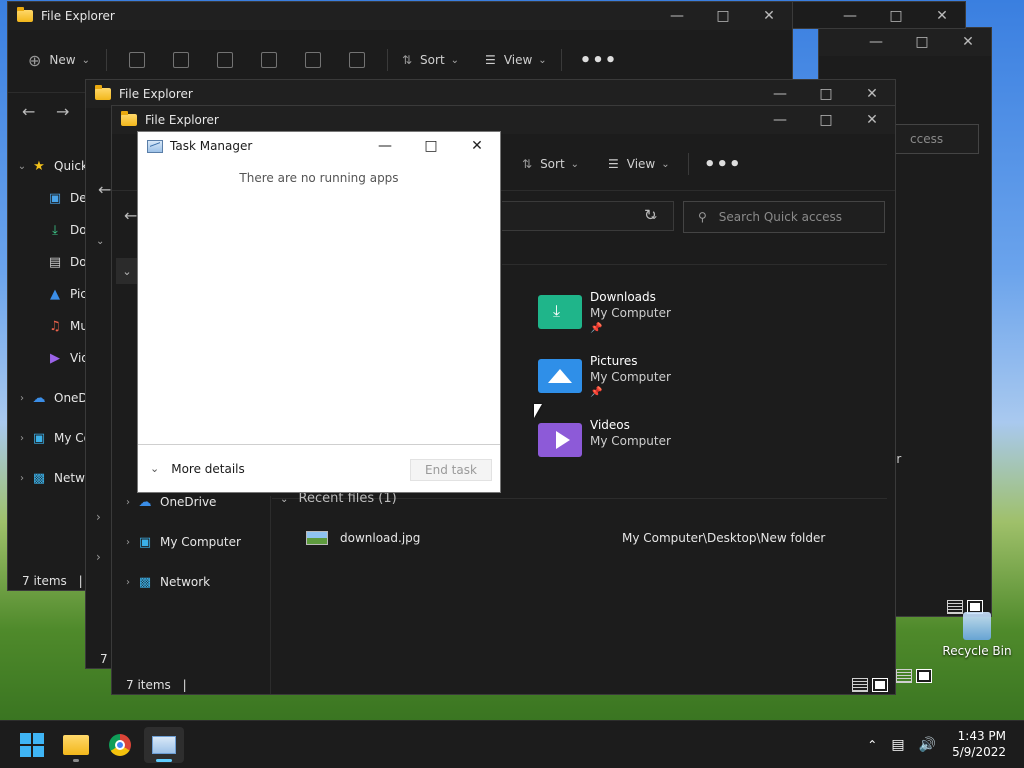 The image size is (1024, 768). What do you see at coordinates (62, 111) in the screenshot?
I see `forward-arrow-icon: →` at bounding box center [62, 111].